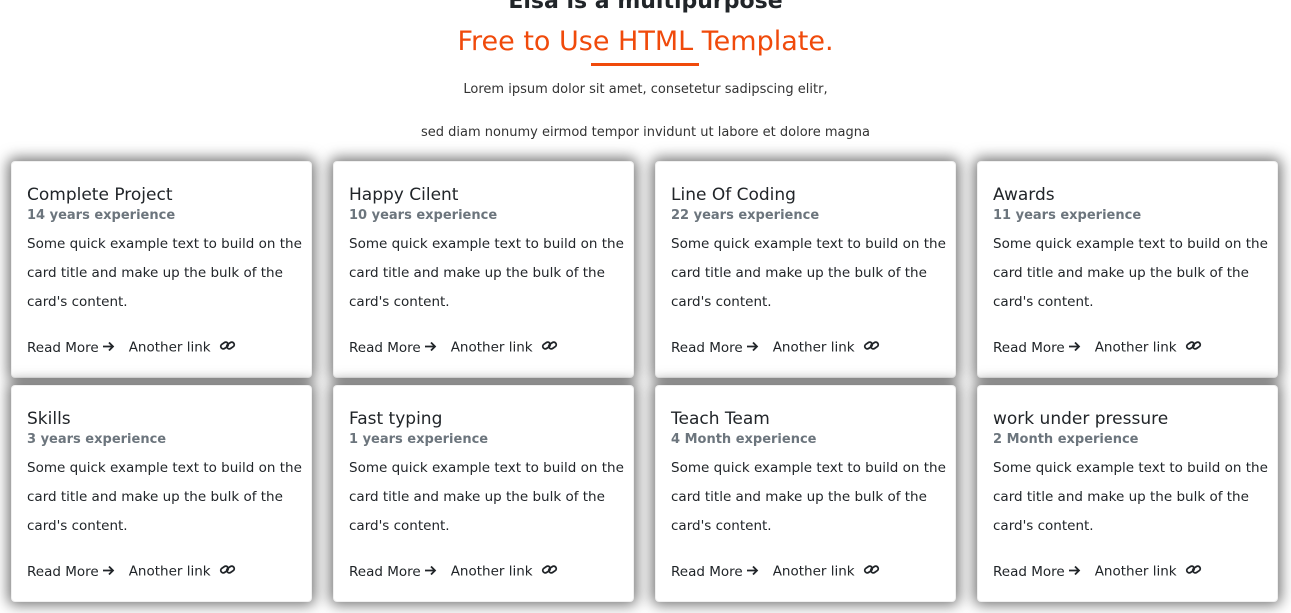 The image size is (1291, 613). What do you see at coordinates (396, 419) in the screenshot?
I see `card-title: Fast typing` at bounding box center [396, 419].